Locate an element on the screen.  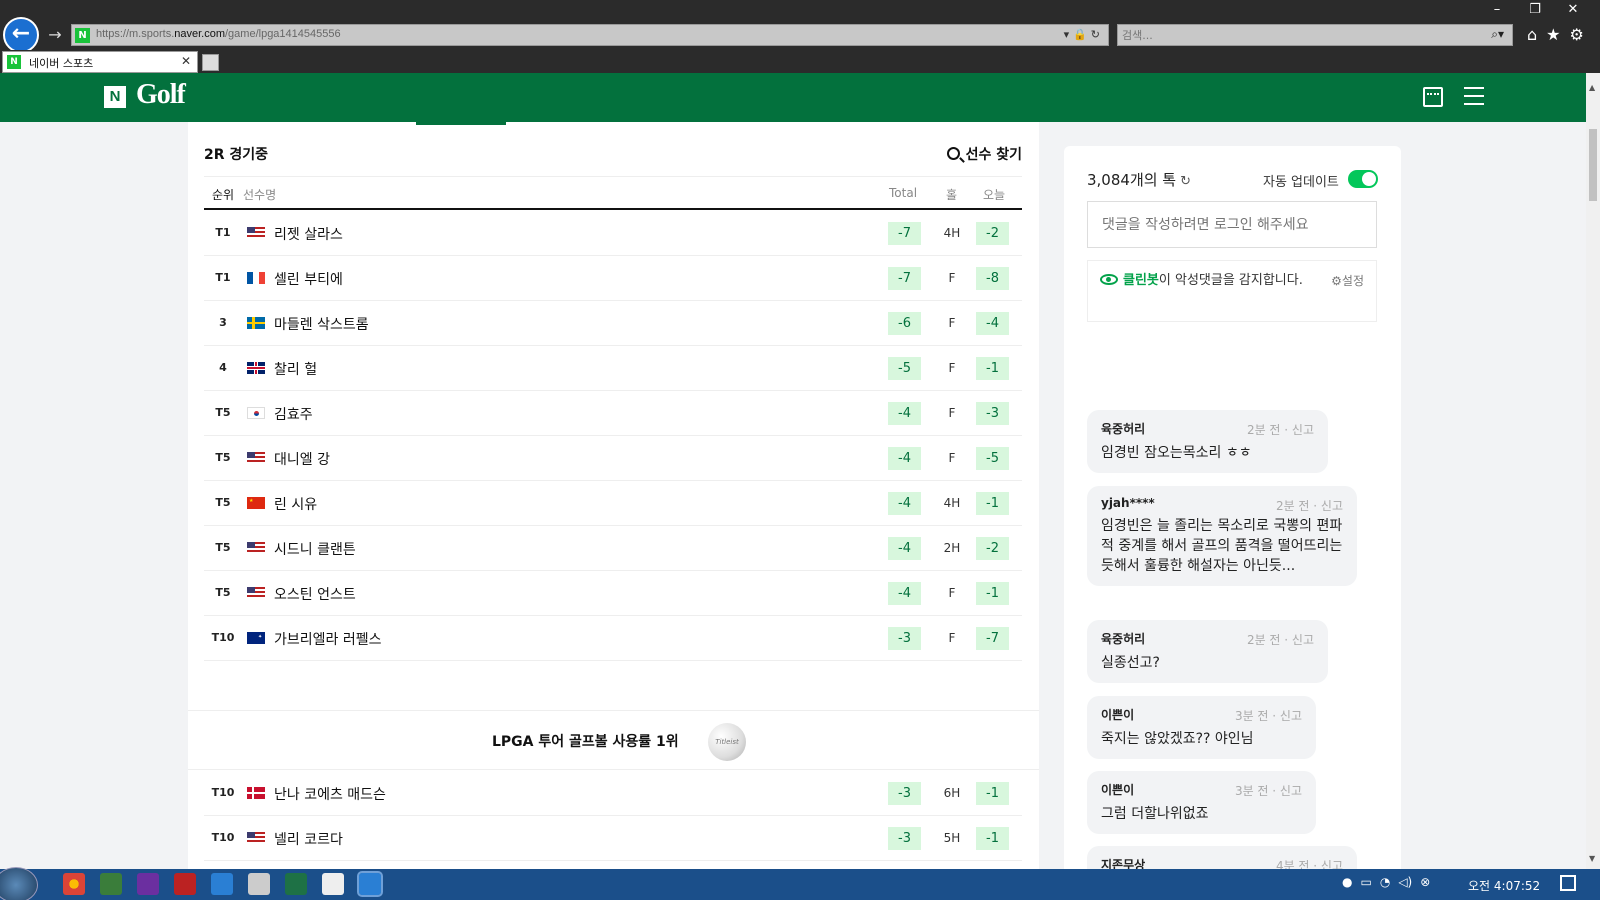
total-score: -4 is located at coordinates (904, 548).